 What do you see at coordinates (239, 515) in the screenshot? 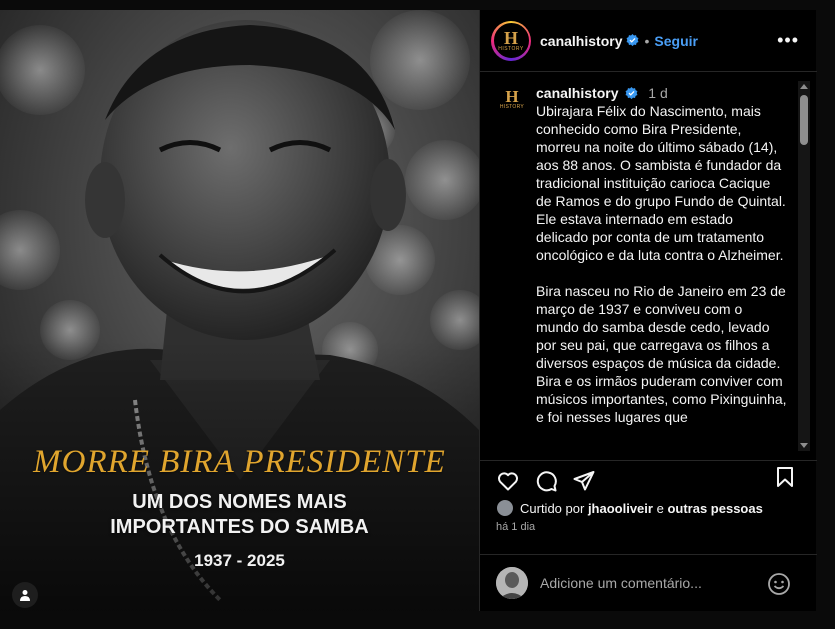
I see `post-subtitle: UM DOS NOMES MAIS IMPORTANTES DO SAMBA` at bounding box center [239, 515].